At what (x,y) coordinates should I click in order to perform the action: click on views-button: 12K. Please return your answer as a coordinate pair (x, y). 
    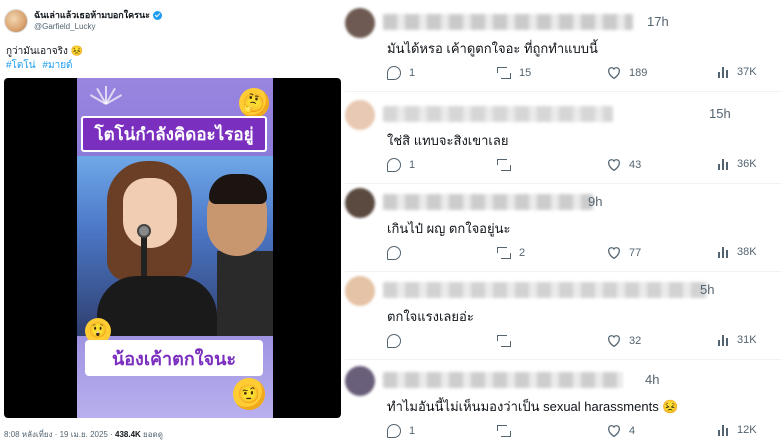
    Looking at the image, I should click on (737, 430).